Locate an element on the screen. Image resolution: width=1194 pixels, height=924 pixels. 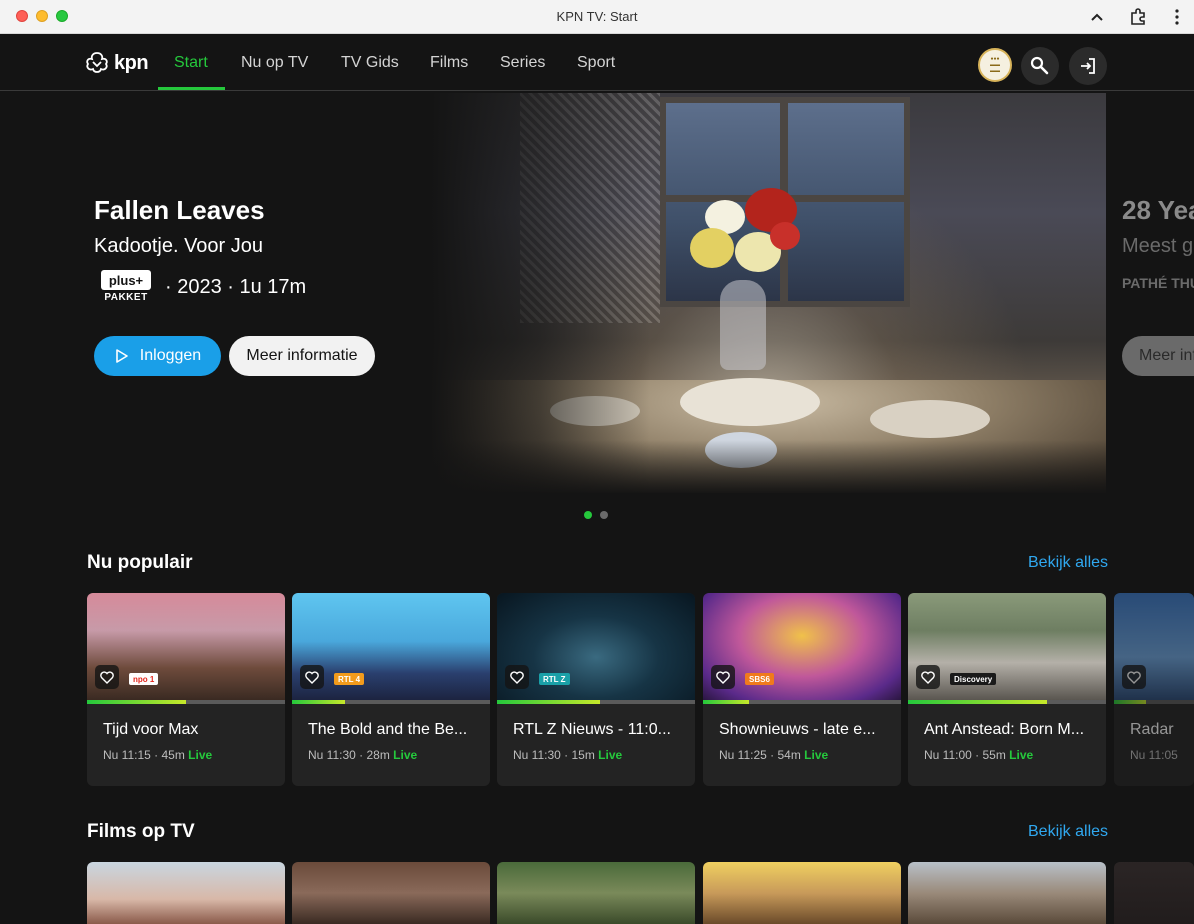
films-section-title: Films op TV is located at coordinates (141, 831).